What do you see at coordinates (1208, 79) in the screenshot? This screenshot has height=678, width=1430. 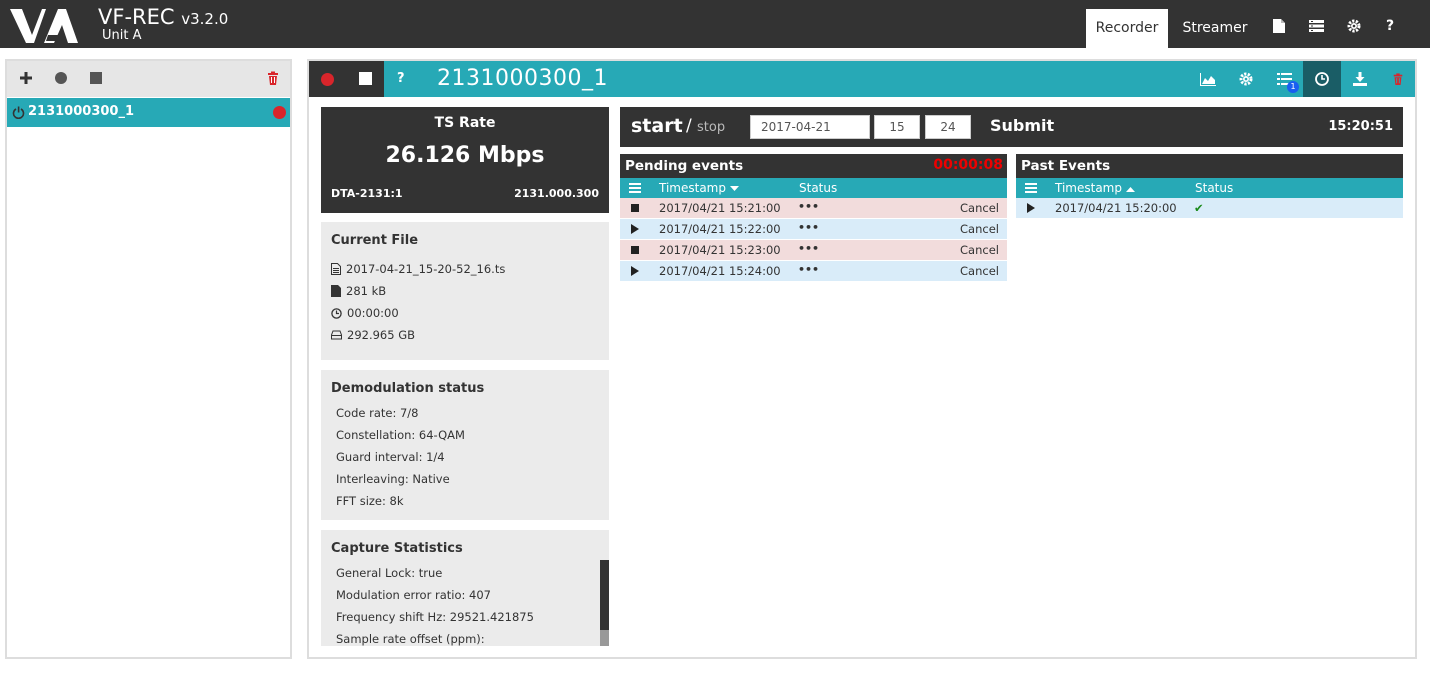 I see `chart-icon` at bounding box center [1208, 79].